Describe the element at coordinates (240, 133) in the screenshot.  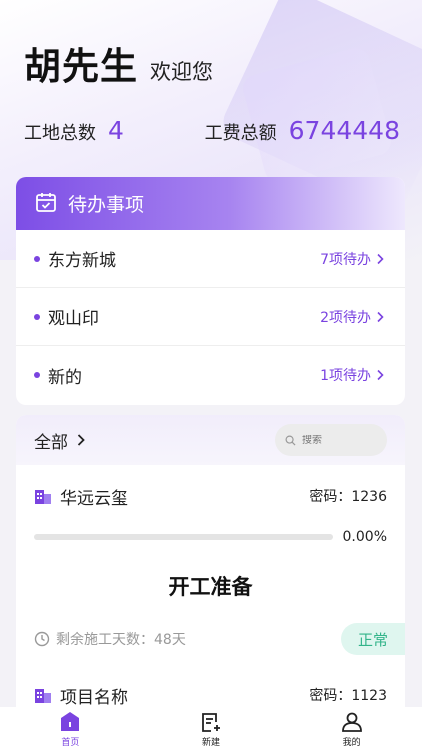
I see `wage-label: 工费总额` at that location.